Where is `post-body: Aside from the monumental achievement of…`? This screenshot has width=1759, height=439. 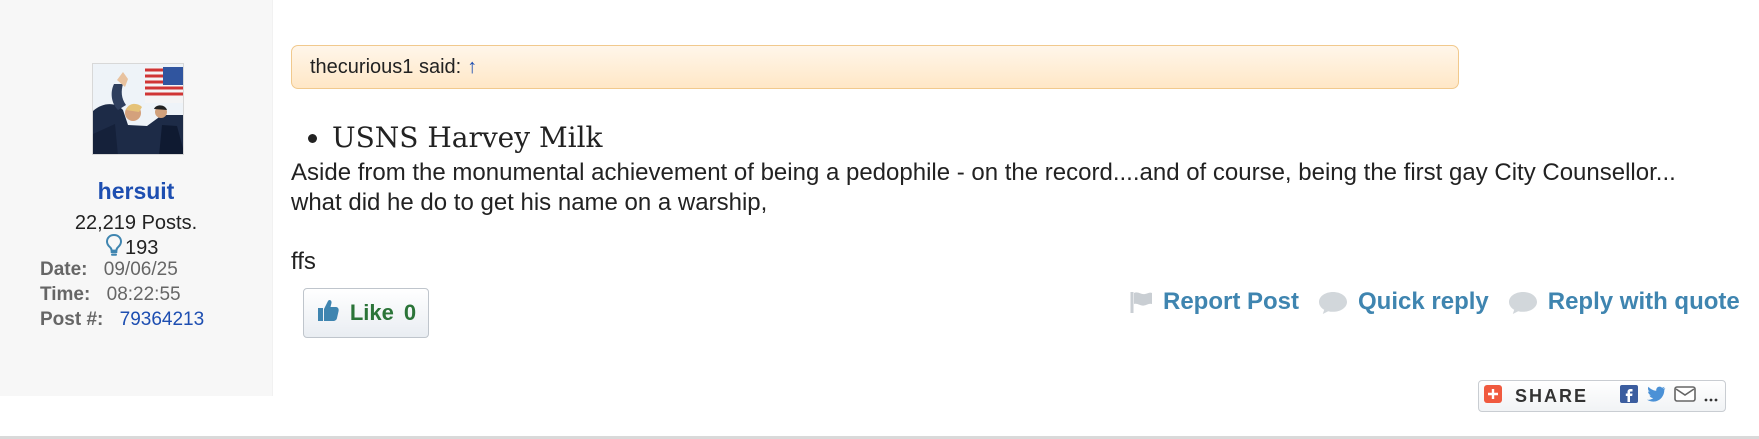
post-body: Aside from the monumental achievement of… is located at coordinates (983, 187).